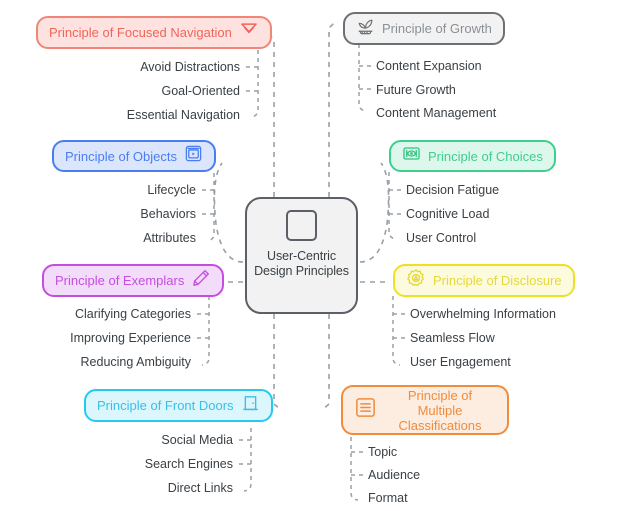 The width and height of the screenshot is (643, 511). Describe the element at coordinates (429, 66) in the screenshot. I see `leaf-label: Content Expansion` at that location.